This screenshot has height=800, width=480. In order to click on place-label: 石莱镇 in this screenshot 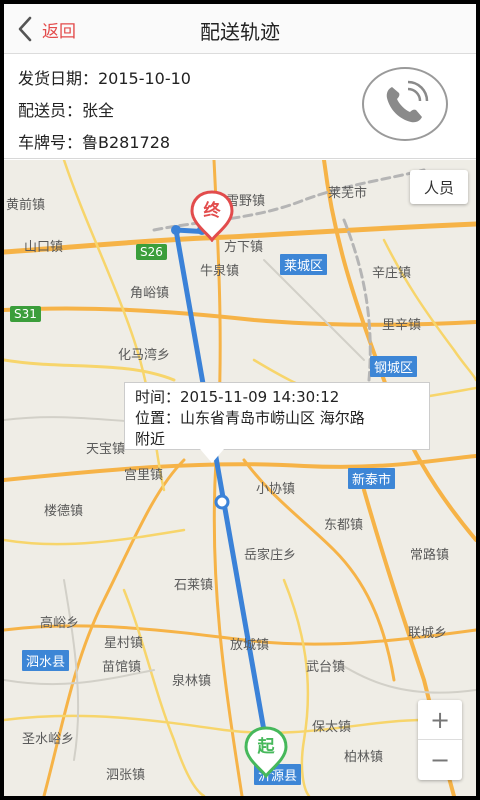, I will do `click(194, 585)`.